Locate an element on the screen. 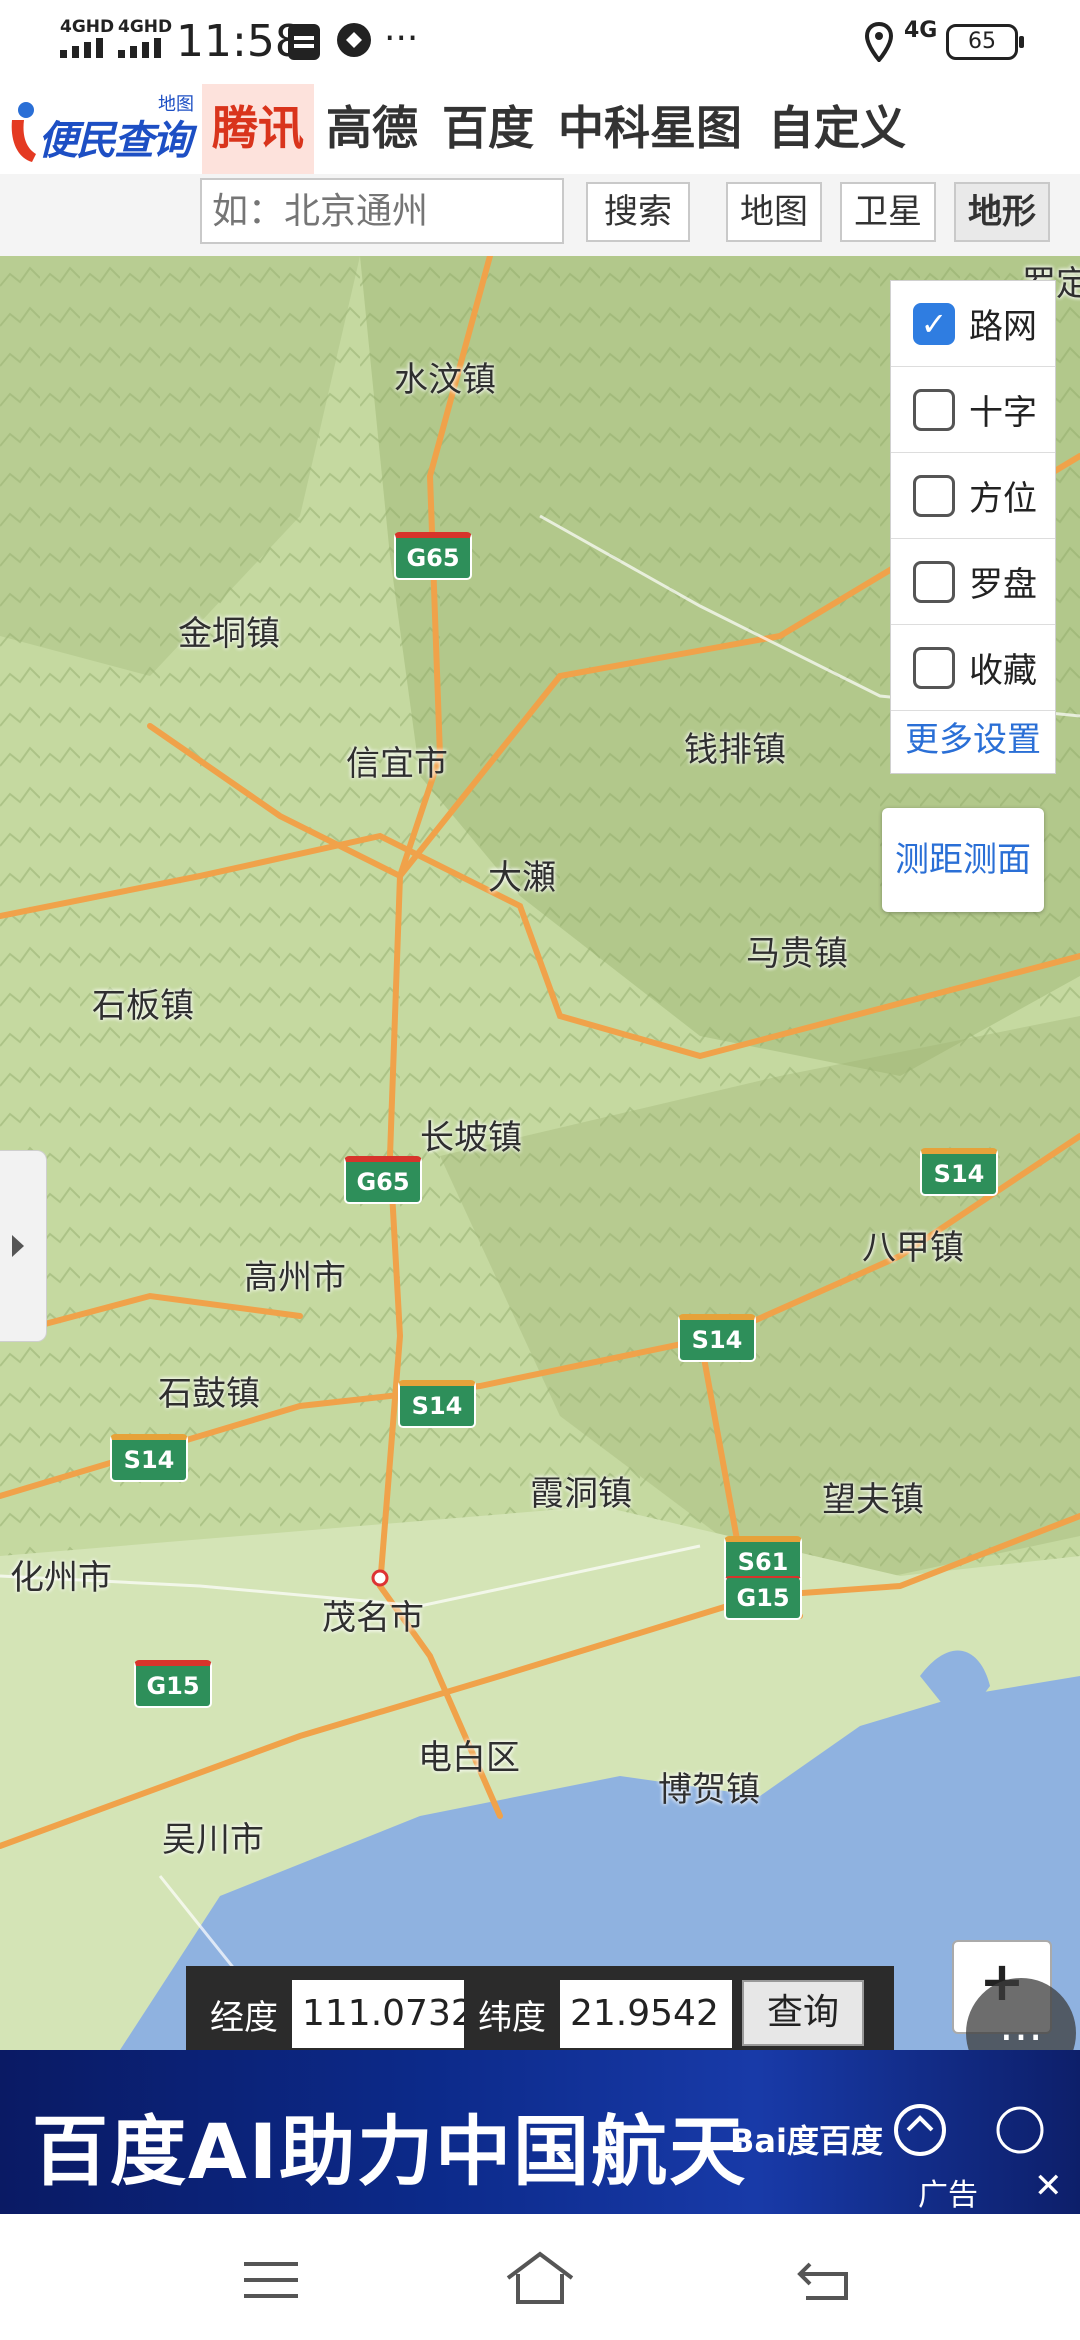 This screenshot has width=1080, height=2340. map-type-standard: 地图 is located at coordinates (774, 212).